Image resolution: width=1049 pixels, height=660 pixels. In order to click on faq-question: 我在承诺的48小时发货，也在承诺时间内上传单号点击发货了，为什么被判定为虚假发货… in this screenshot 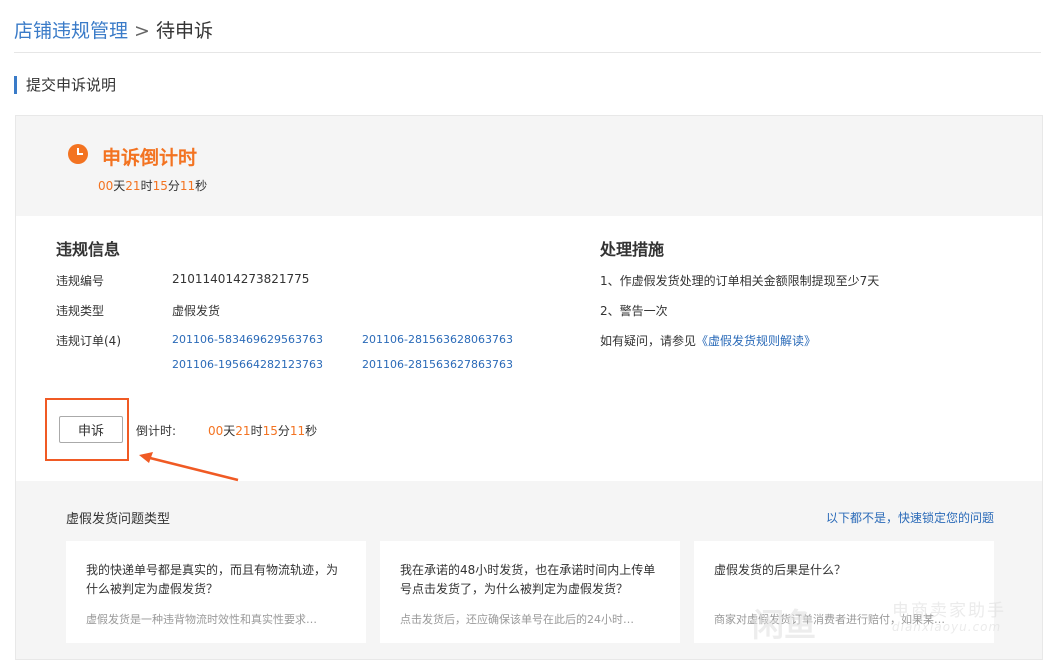, I will do `click(528, 579)`.